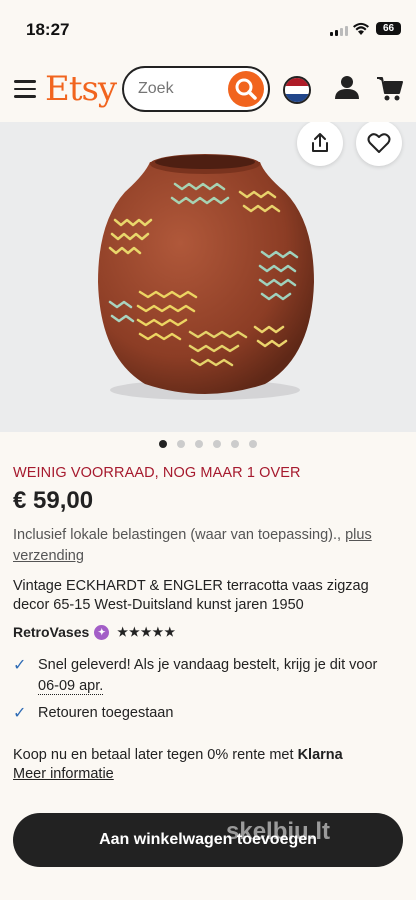 This screenshot has height=900, width=416. I want to click on favorite-button, so click(379, 144).